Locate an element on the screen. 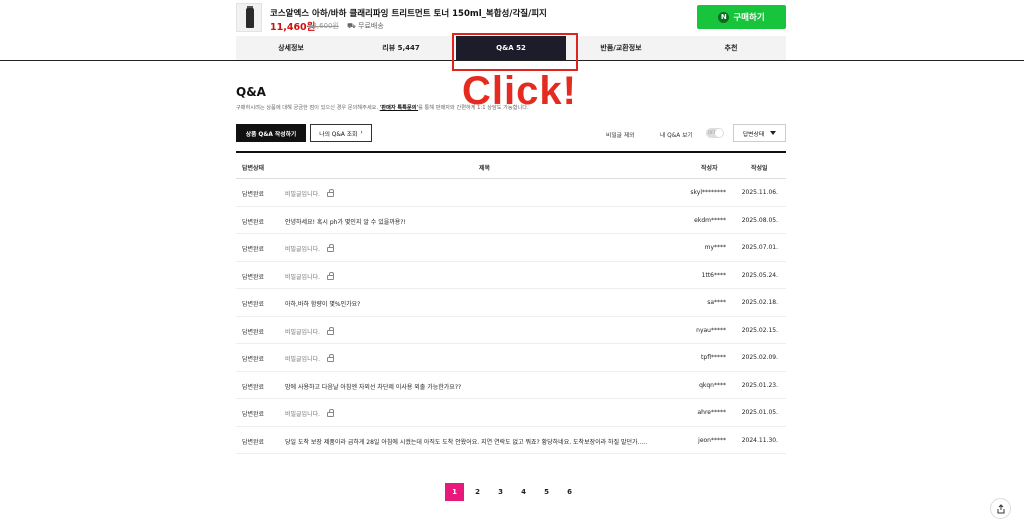  question-date-text: 2025.07.01. is located at coordinates (759, 247).